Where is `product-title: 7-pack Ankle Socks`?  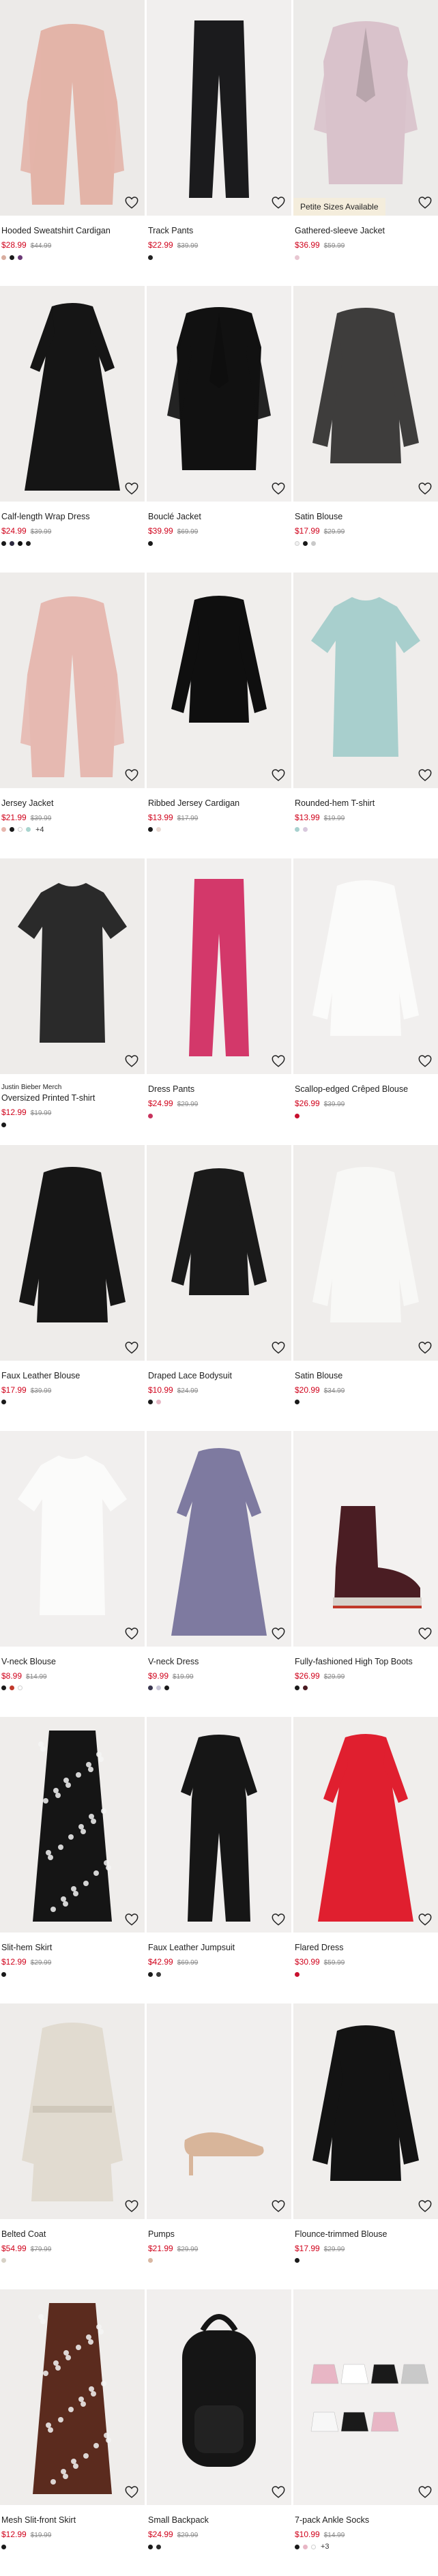 product-title: 7-pack Ankle Socks is located at coordinates (366, 2520).